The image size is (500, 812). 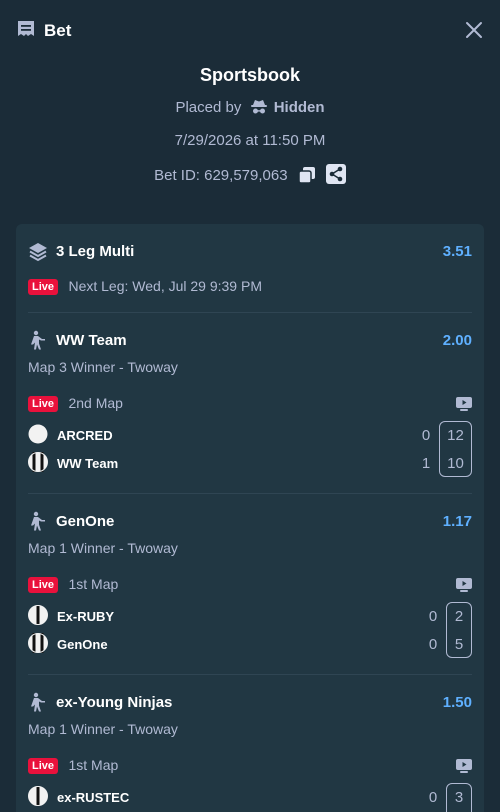 What do you see at coordinates (38, 252) in the screenshot?
I see `layers-icon` at bounding box center [38, 252].